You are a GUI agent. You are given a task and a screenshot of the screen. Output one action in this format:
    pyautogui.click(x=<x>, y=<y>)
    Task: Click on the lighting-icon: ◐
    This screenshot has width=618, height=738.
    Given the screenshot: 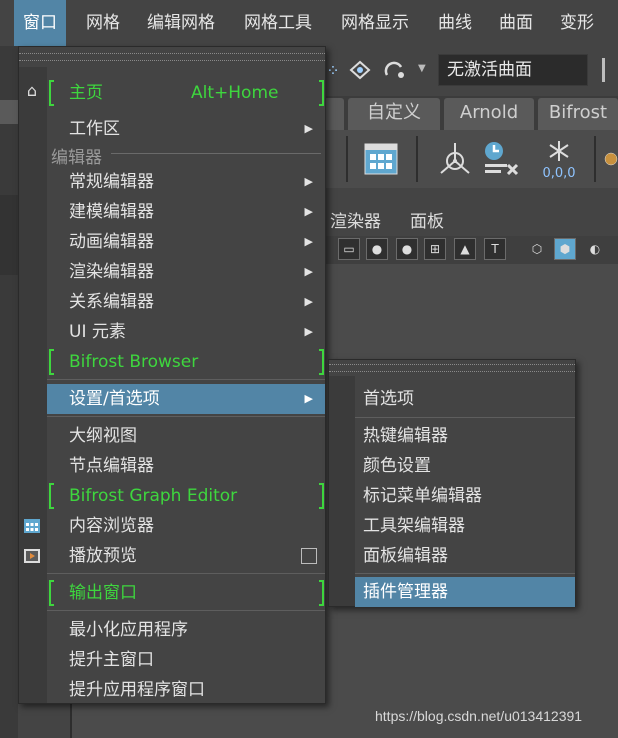 What is the action you would take?
    pyautogui.click(x=595, y=249)
    